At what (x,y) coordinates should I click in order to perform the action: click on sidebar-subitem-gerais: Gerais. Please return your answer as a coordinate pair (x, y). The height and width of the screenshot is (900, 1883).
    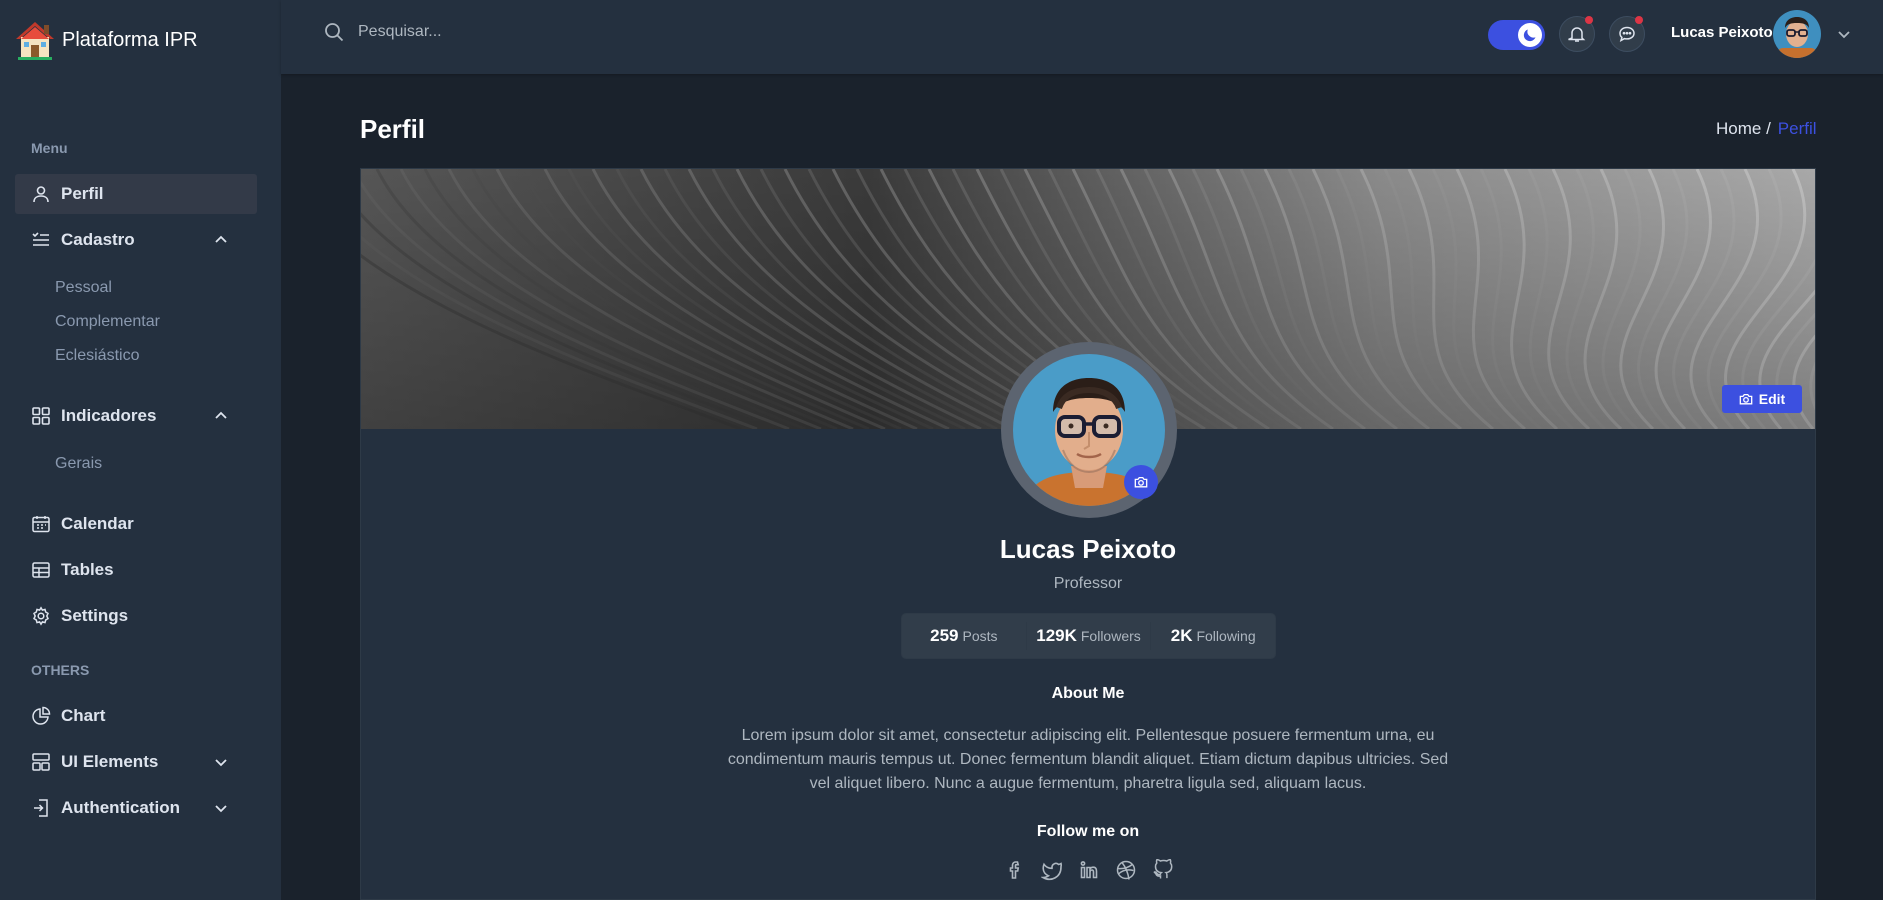
    Looking at the image, I should click on (78, 464).